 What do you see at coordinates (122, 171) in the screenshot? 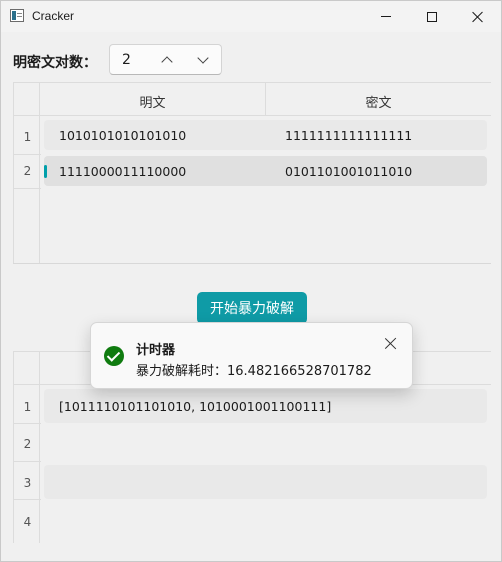
I see `plaintext-cell: 1111000011110000` at bounding box center [122, 171].